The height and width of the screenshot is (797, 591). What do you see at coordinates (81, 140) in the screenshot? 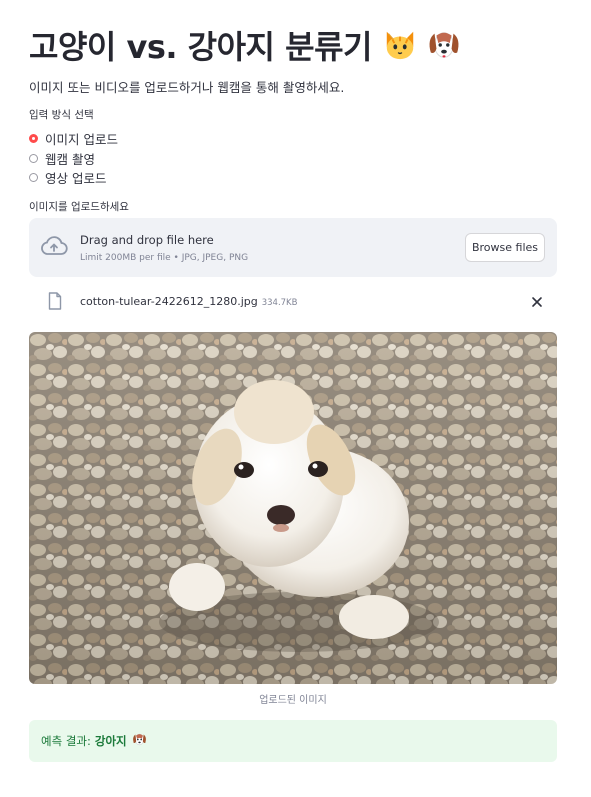
I see `radio-option-label: 이미지 업로드` at bounding box center [81, 140].